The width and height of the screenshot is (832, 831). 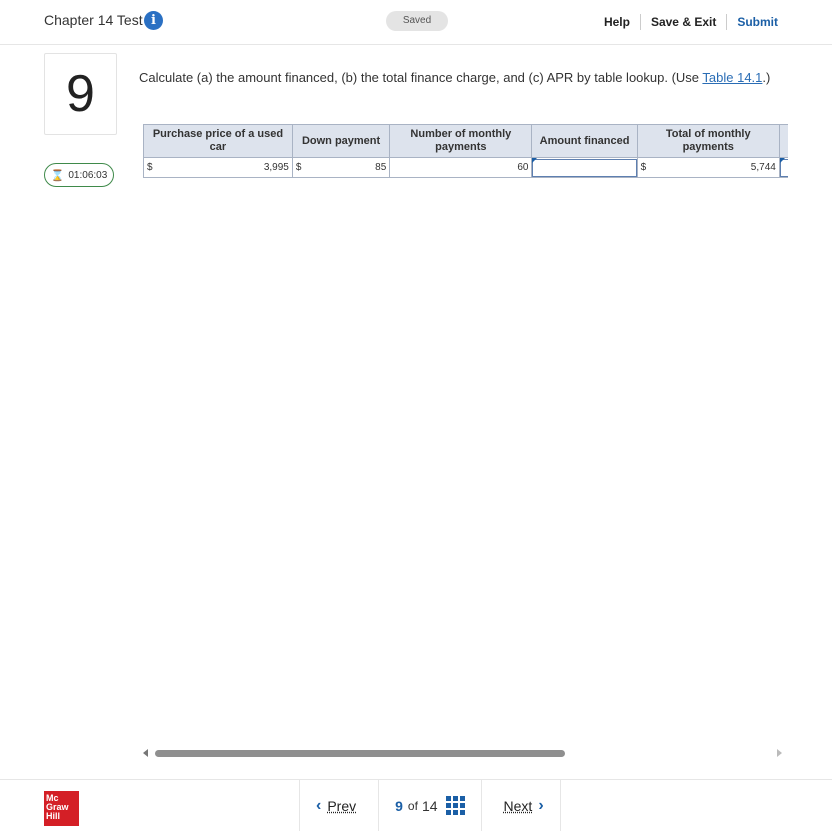 I want to click on timer-badge: ⌛ 01:06:03, so click(x=79, y=175).